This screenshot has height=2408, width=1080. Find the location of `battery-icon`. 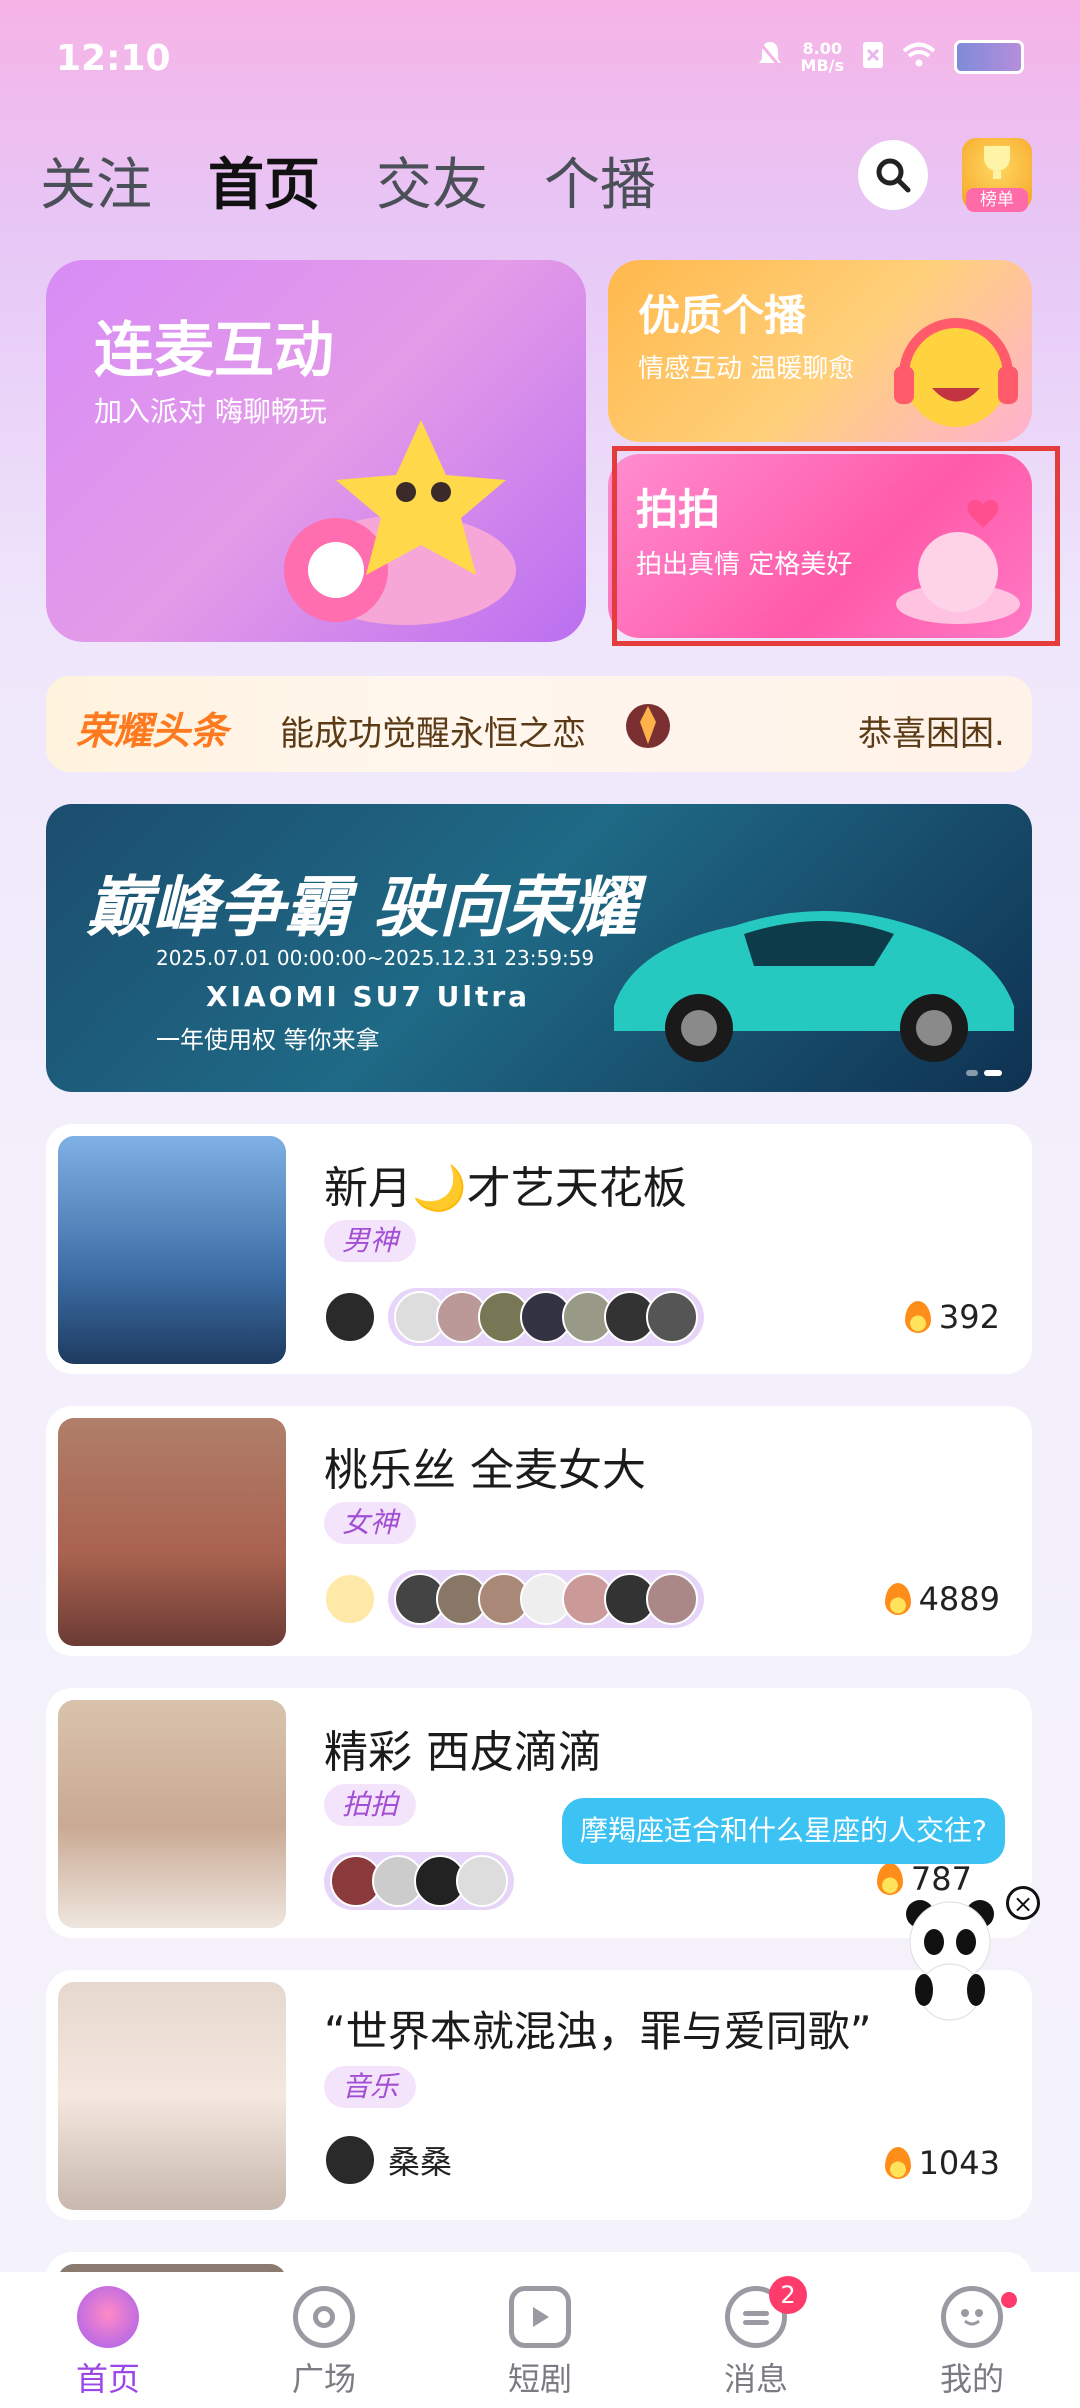

battery-icon is located at coordinates (989, 57).